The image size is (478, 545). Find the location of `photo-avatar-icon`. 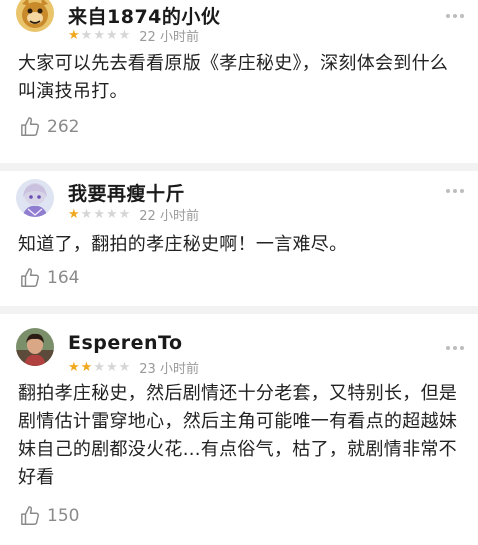

photo-avatar-icon is located at coordinates (35, 347).